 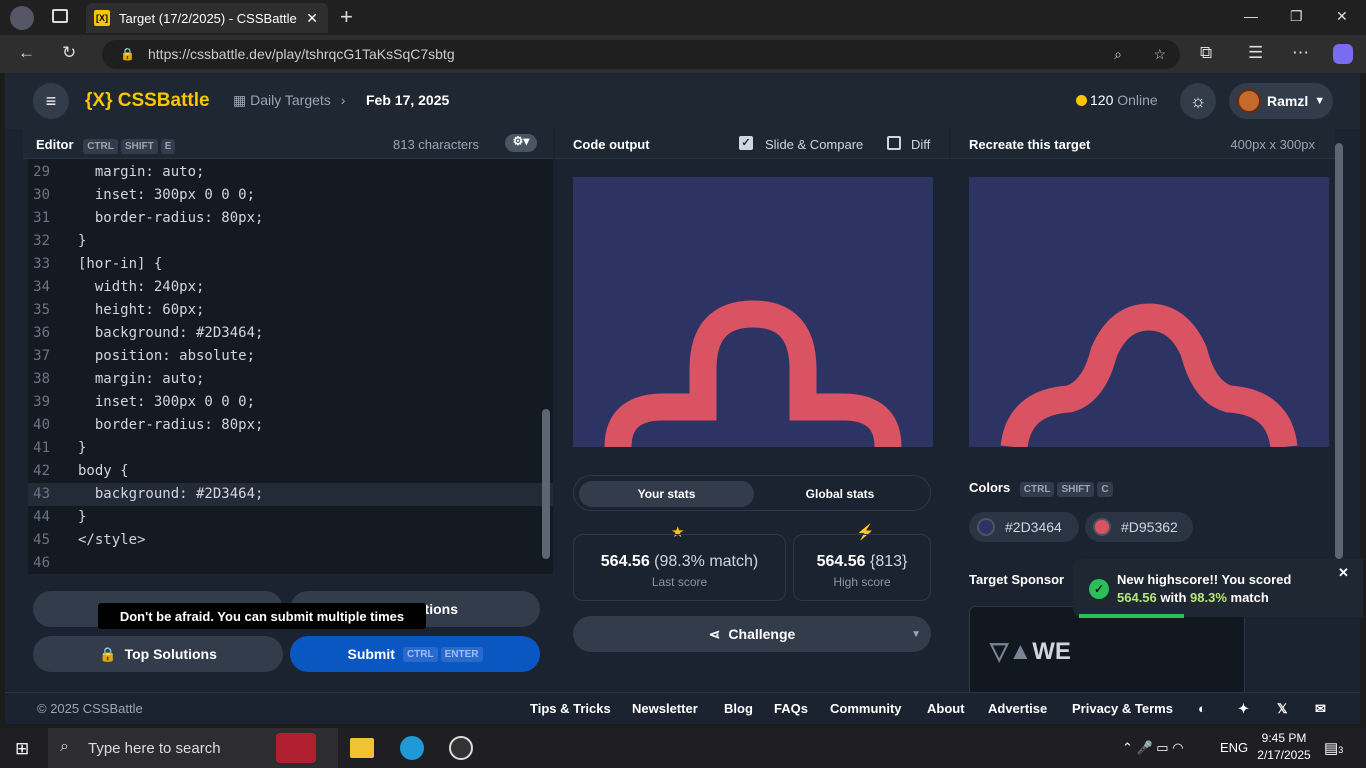 What do you see at coordinates (1159, 54) in the screenshot?
I see `favorite-star-icon: ☆` at bounding box center [1159, 54].